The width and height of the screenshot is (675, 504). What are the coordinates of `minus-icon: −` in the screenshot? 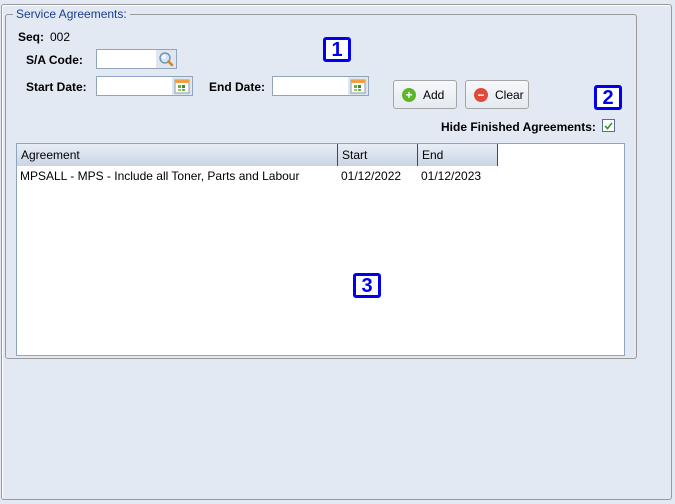 It's located at (481, 94).